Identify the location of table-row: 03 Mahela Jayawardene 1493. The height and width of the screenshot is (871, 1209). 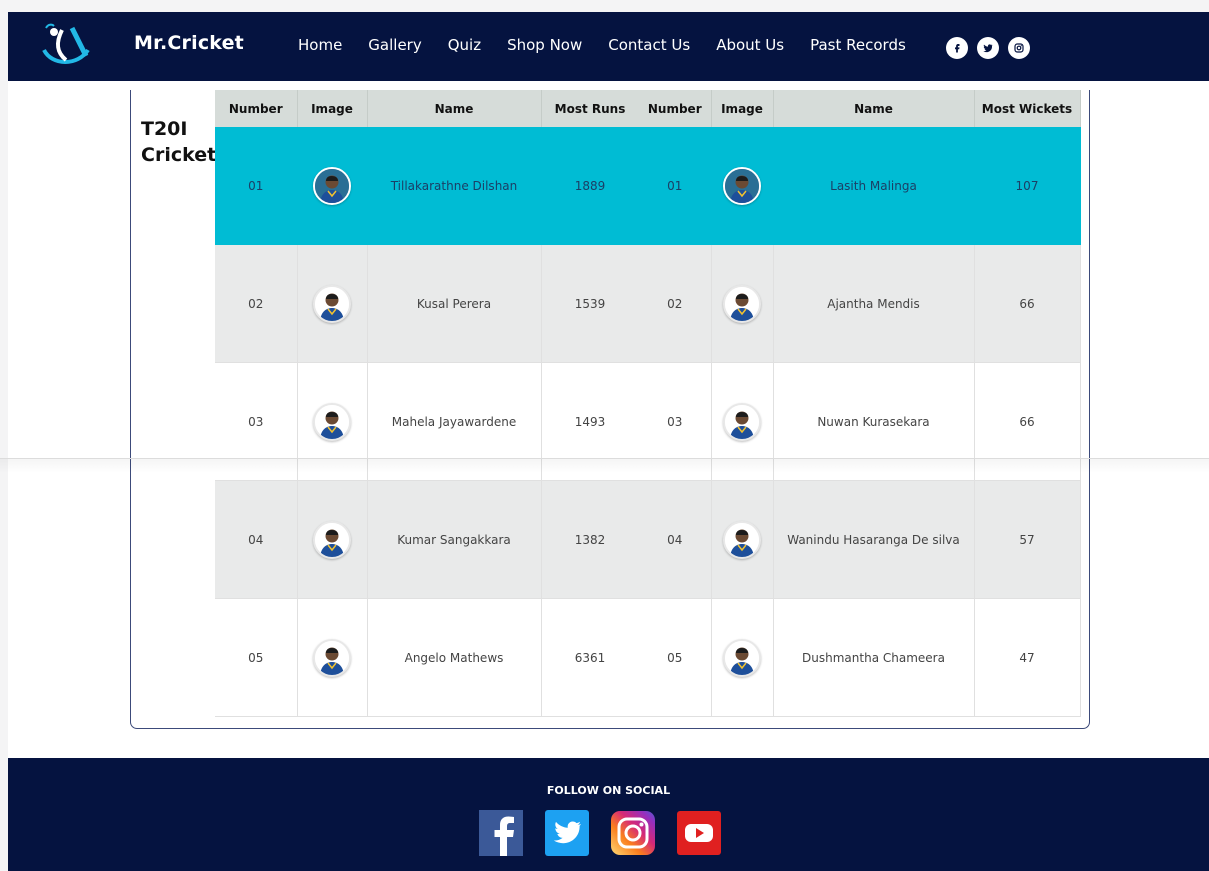
(427, 421).